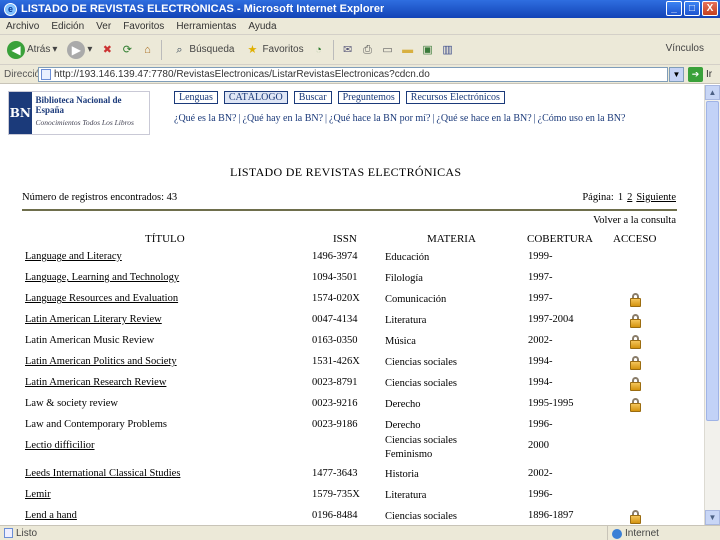 This screenshot has height=540, width=720. I want to click on quick-link: ¿Qué se hace en la BN?, so click(483, 118).